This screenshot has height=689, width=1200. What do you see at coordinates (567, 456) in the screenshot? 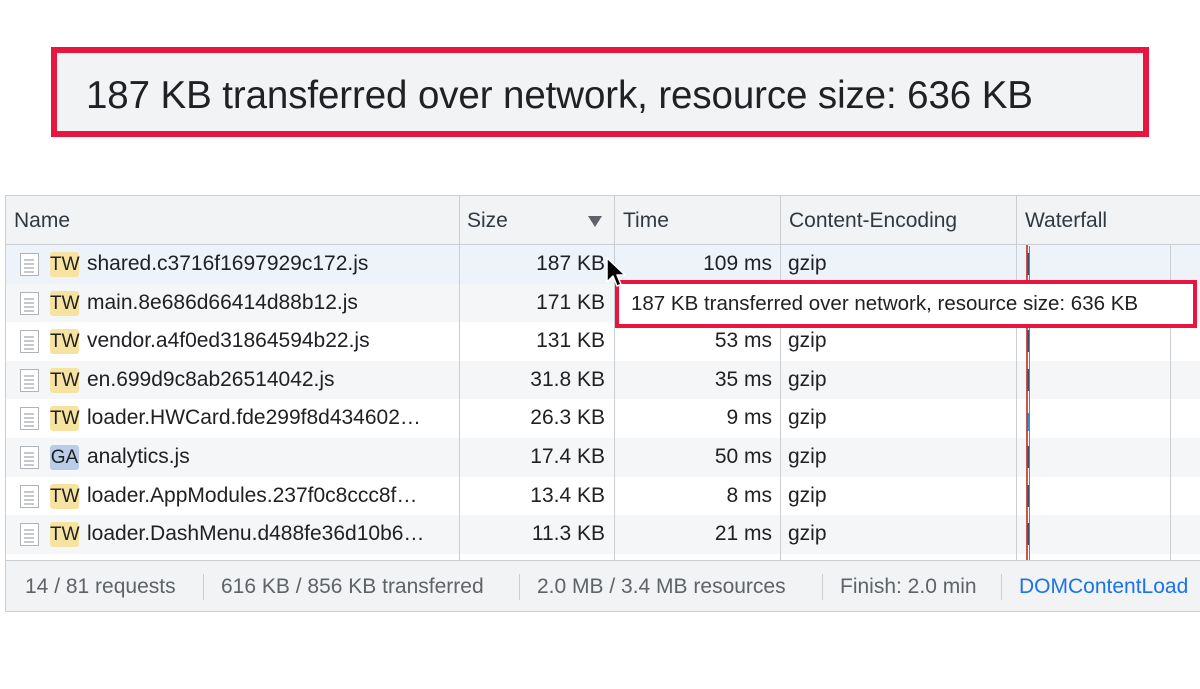
I see `request-size: 17.4 KB` at bounding box center [567, 456].